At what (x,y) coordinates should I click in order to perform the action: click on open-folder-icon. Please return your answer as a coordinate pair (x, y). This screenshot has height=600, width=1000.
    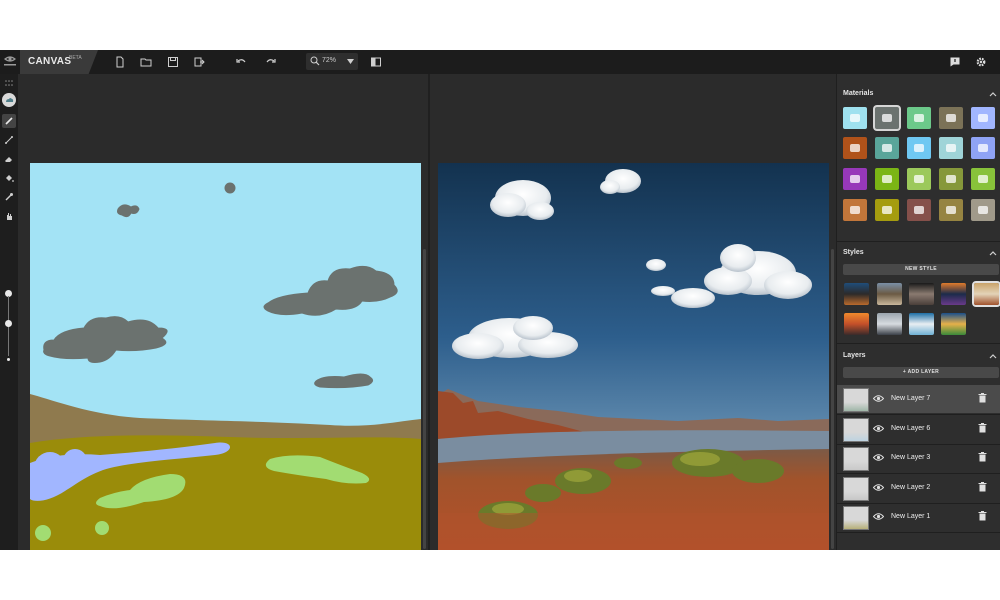
    Looking at the image, I should click on (146, 62).